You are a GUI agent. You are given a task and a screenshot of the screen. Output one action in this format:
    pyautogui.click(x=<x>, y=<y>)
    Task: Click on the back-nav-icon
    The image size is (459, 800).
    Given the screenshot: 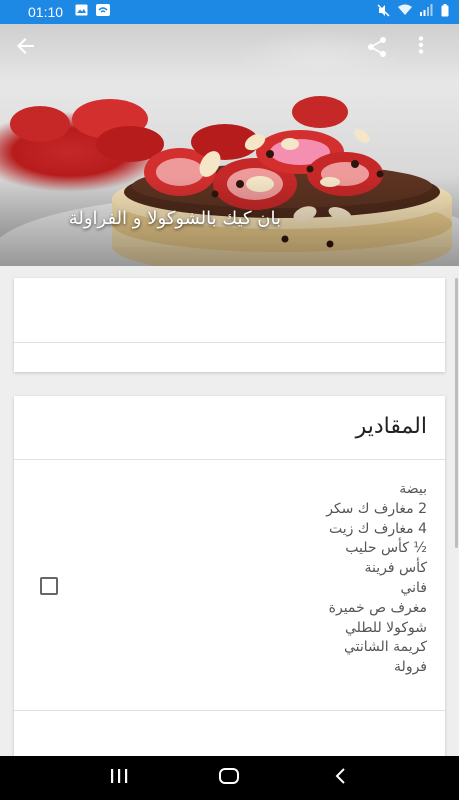 What is the action you would take?
    pyautogui.click(x=340, y=778)
    